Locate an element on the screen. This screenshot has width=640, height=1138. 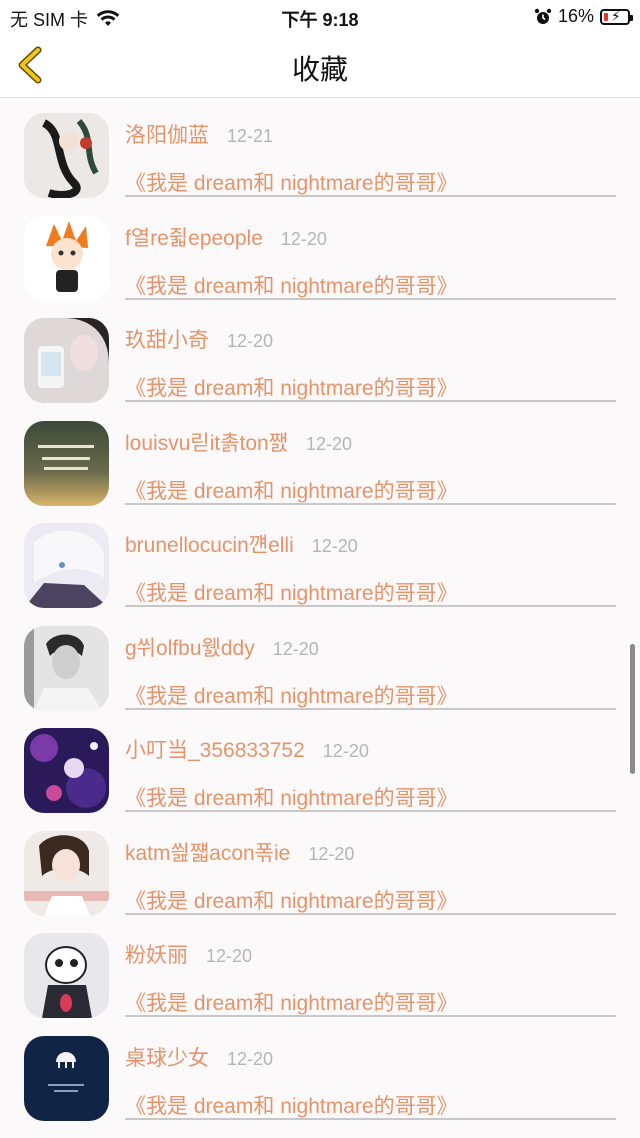
user-name: g쒸olfbu웴ddy is located at coordinates (190, 647).